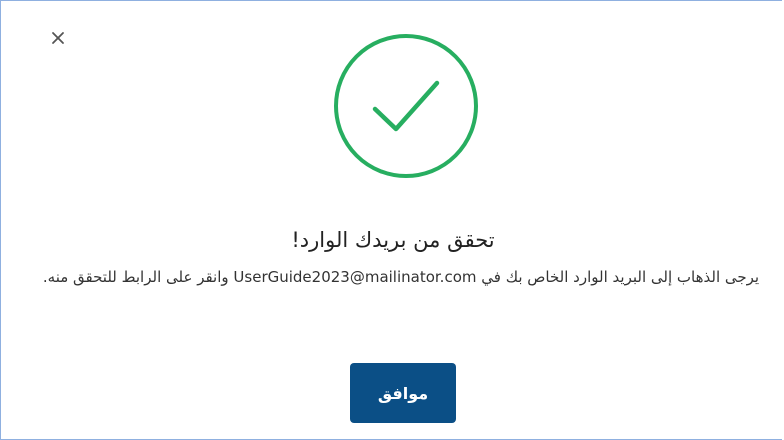 The width and height of the screenshot is (784, 440). Describe the element at coordinates (403, 393) in the screenshot. I see `ok-button: موافق` at that location.